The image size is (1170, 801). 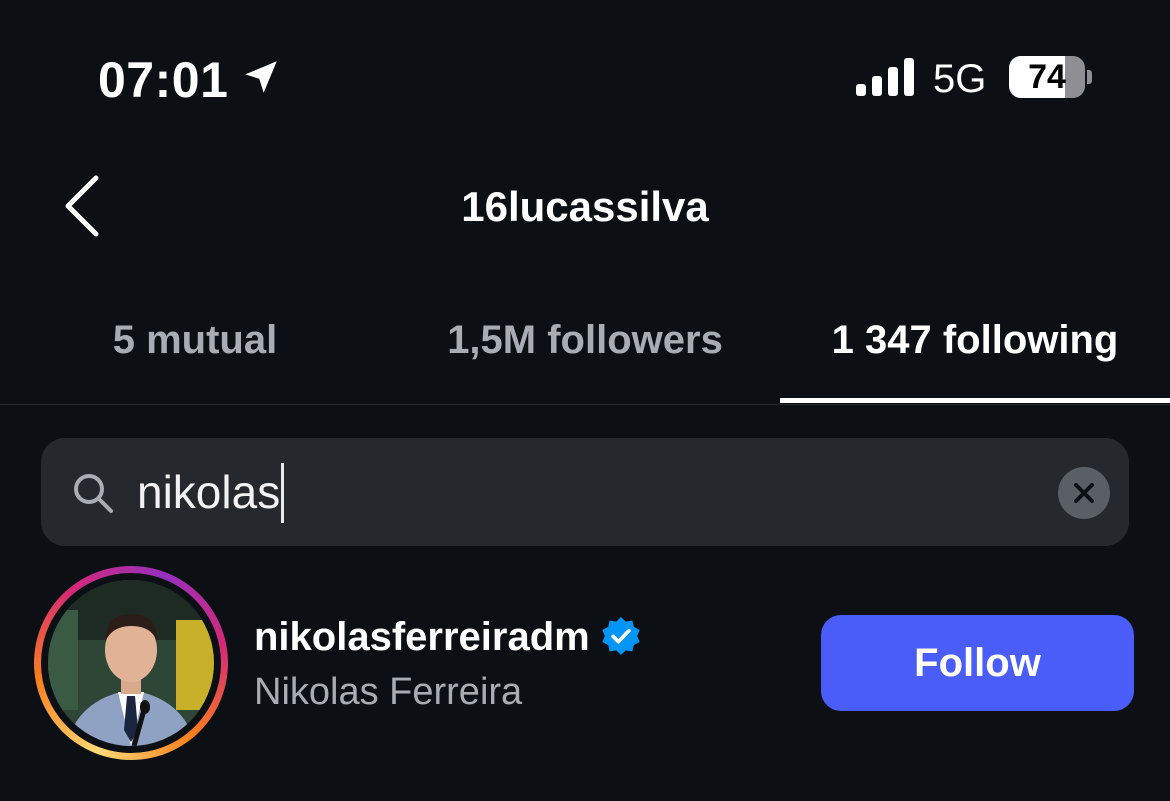 I want to click on battery-percent: 74, so click(x=1047, y=77).